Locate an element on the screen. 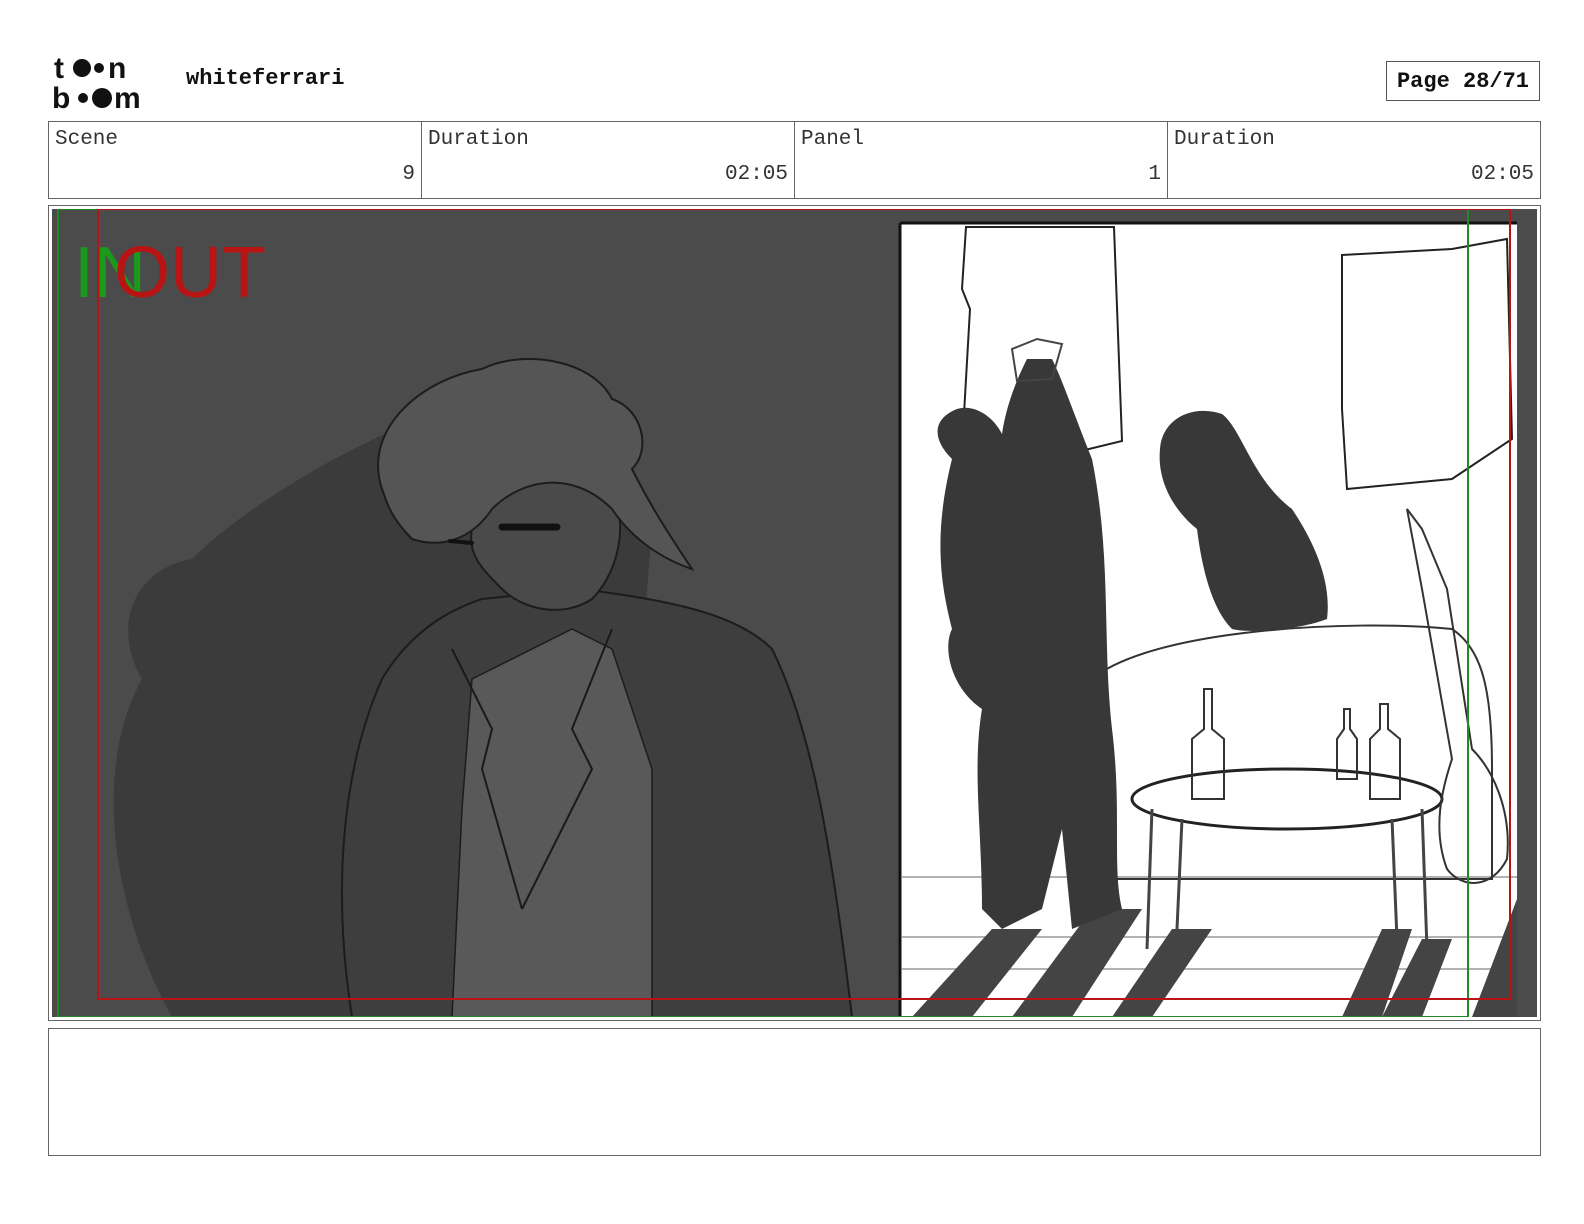 Image resolution: width=1584 pixels, height=1224 pixels. toonboom-logo: t n b m is located at coordinates (108, 83).